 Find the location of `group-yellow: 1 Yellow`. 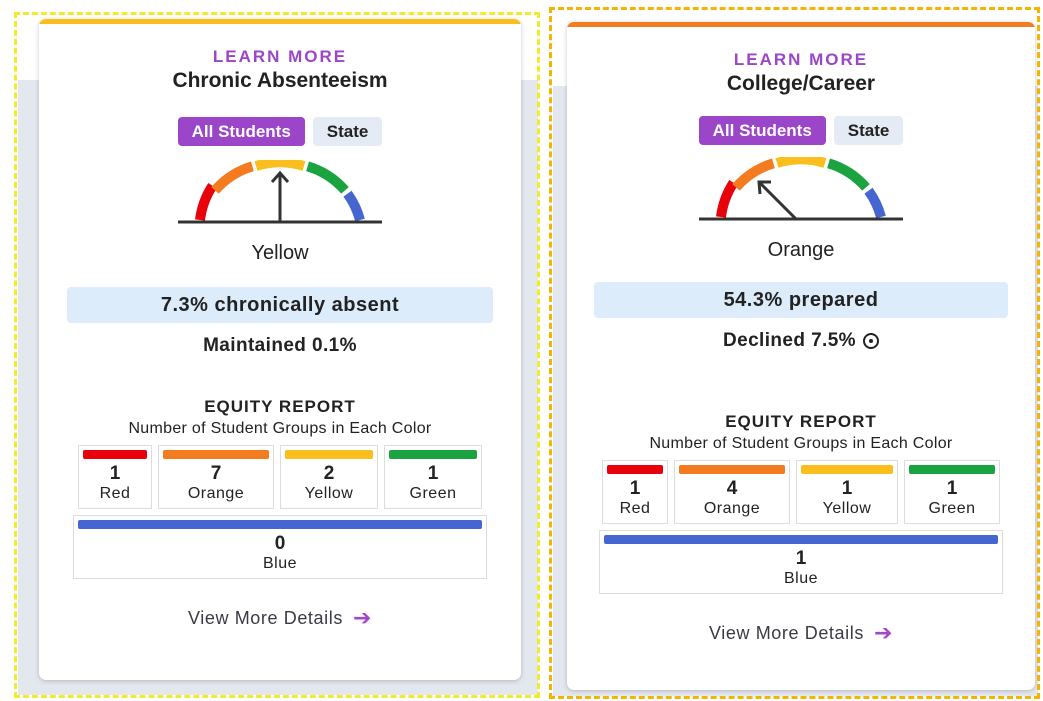

group-yellow: 1 Yellow is located at coordinates (847, 492).